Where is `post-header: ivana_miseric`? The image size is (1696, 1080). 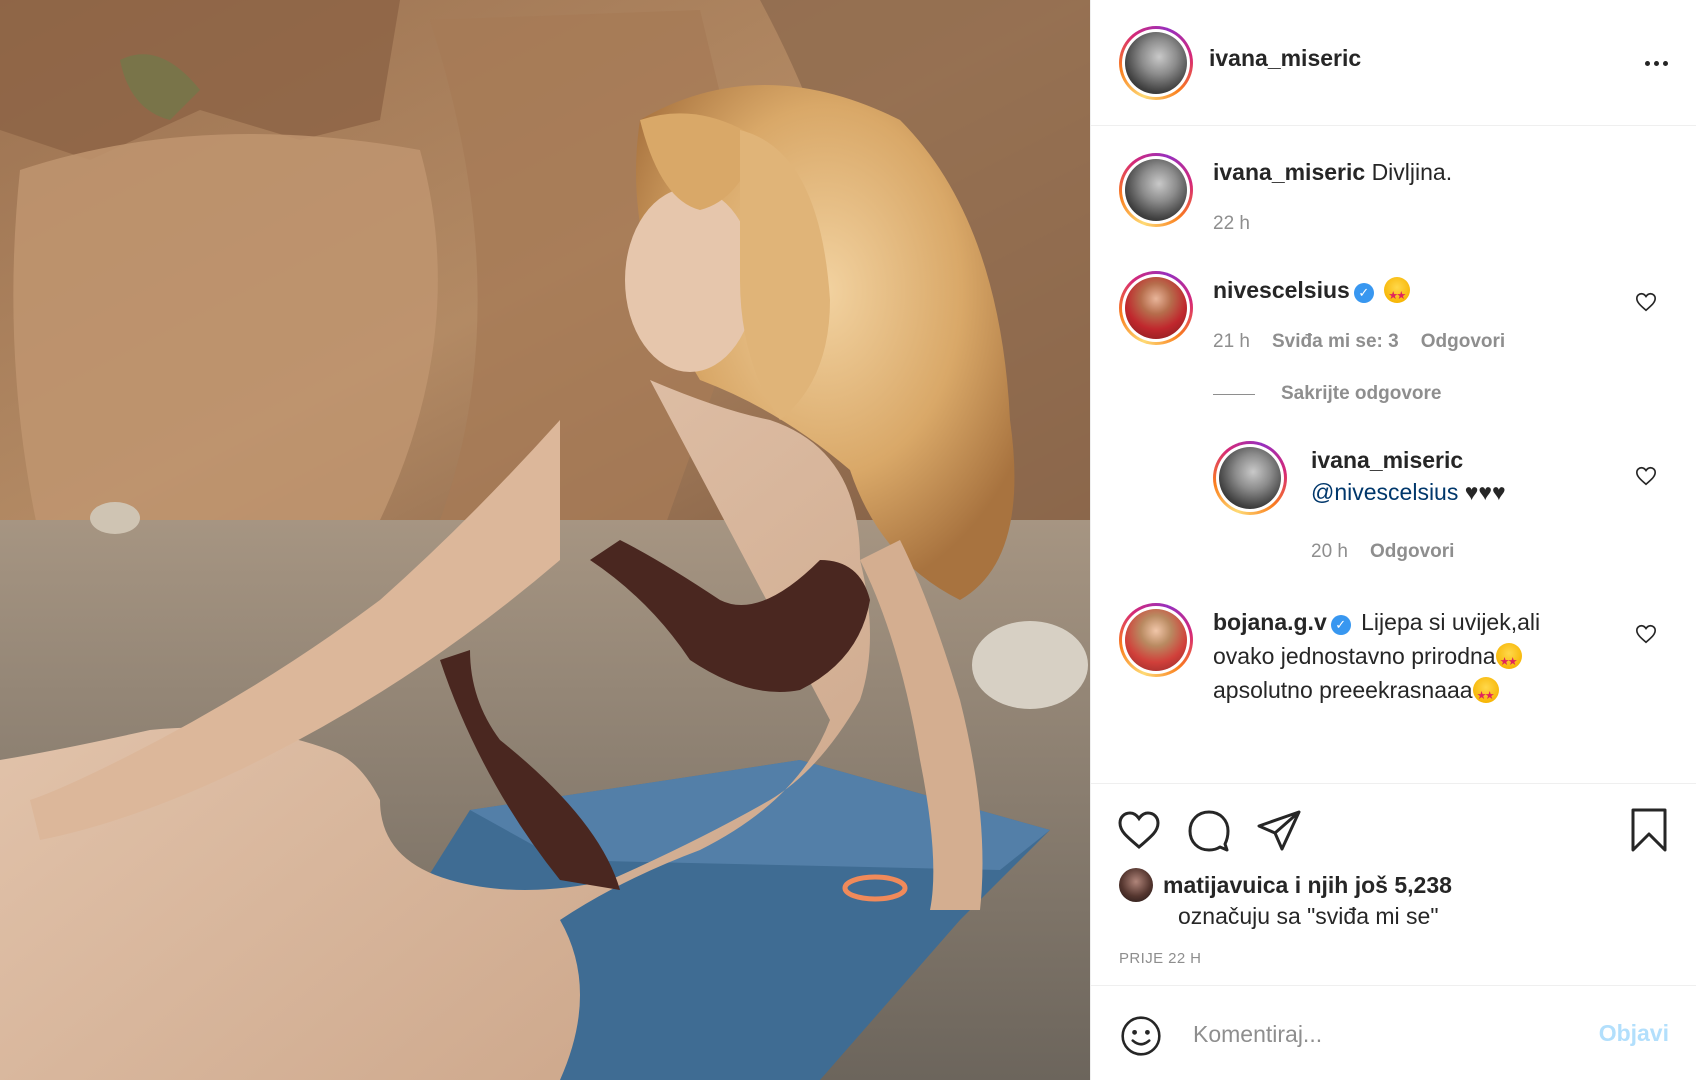
post-header: ivana_miseric is located at coordinates (1393, 63).